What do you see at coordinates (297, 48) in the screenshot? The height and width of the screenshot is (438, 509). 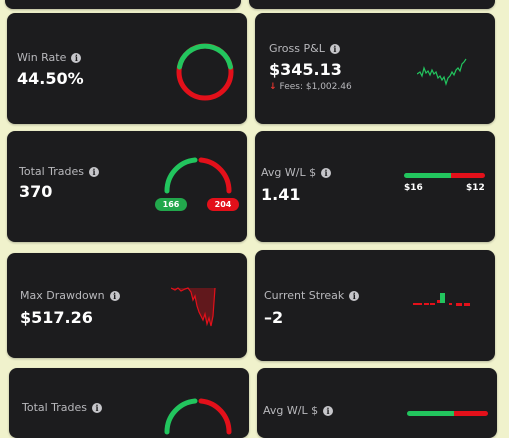 I see `gross-pnl-label-text: Gross P&L` at bounding box center [297, 48].